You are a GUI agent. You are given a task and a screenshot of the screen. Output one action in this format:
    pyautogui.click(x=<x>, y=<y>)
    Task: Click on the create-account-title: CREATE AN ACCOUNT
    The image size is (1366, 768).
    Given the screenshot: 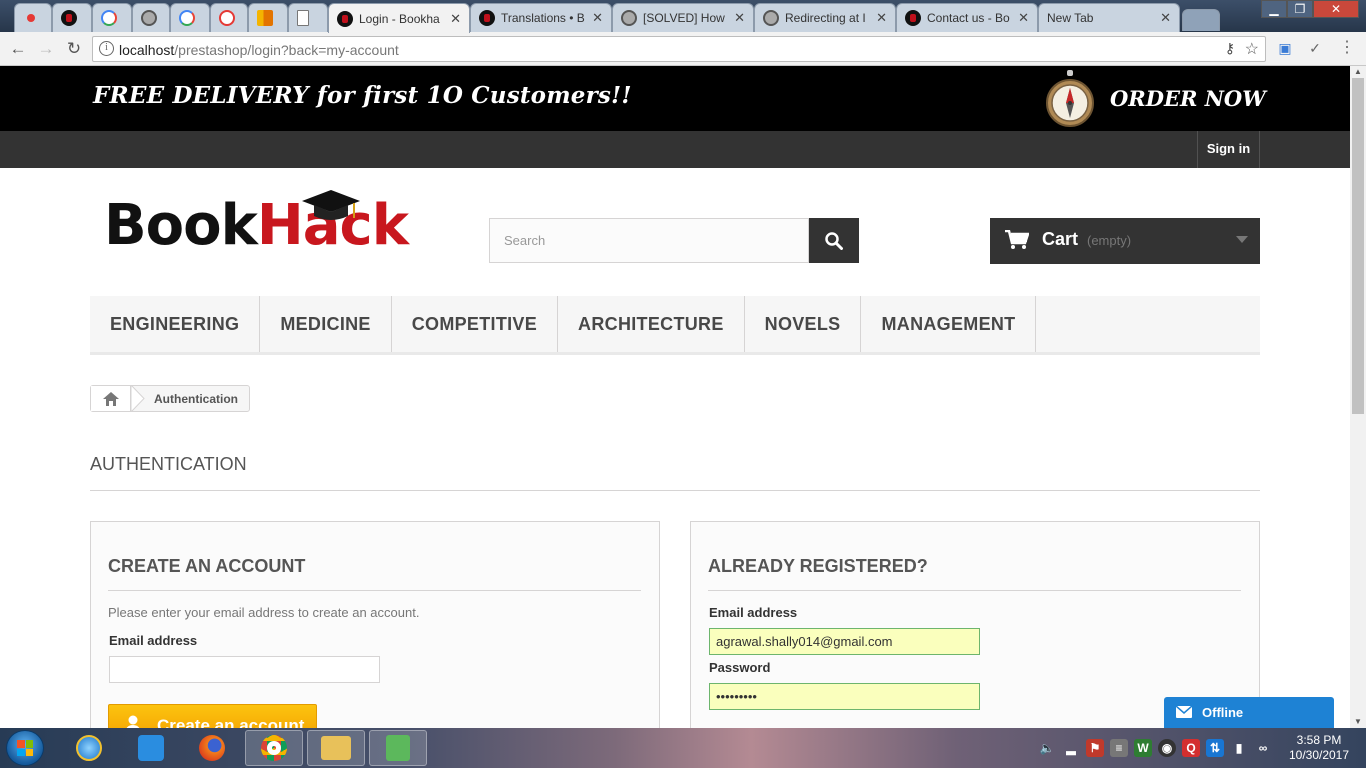 What is the action you would take?
    pyautogui.click(x=374, y=573)
    